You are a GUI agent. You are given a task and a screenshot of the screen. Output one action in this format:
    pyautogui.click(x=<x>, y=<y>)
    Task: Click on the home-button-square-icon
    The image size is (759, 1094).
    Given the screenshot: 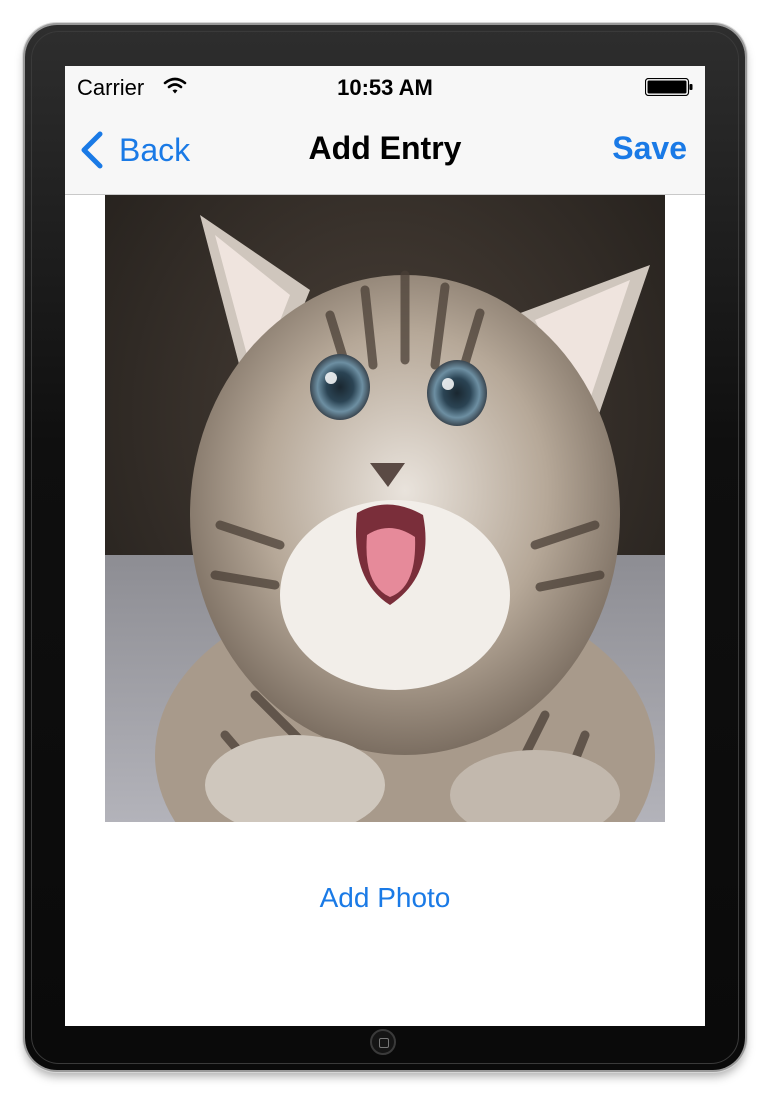 What is the action you would take?
    pyautogui.click(x=384, y=1043)
    